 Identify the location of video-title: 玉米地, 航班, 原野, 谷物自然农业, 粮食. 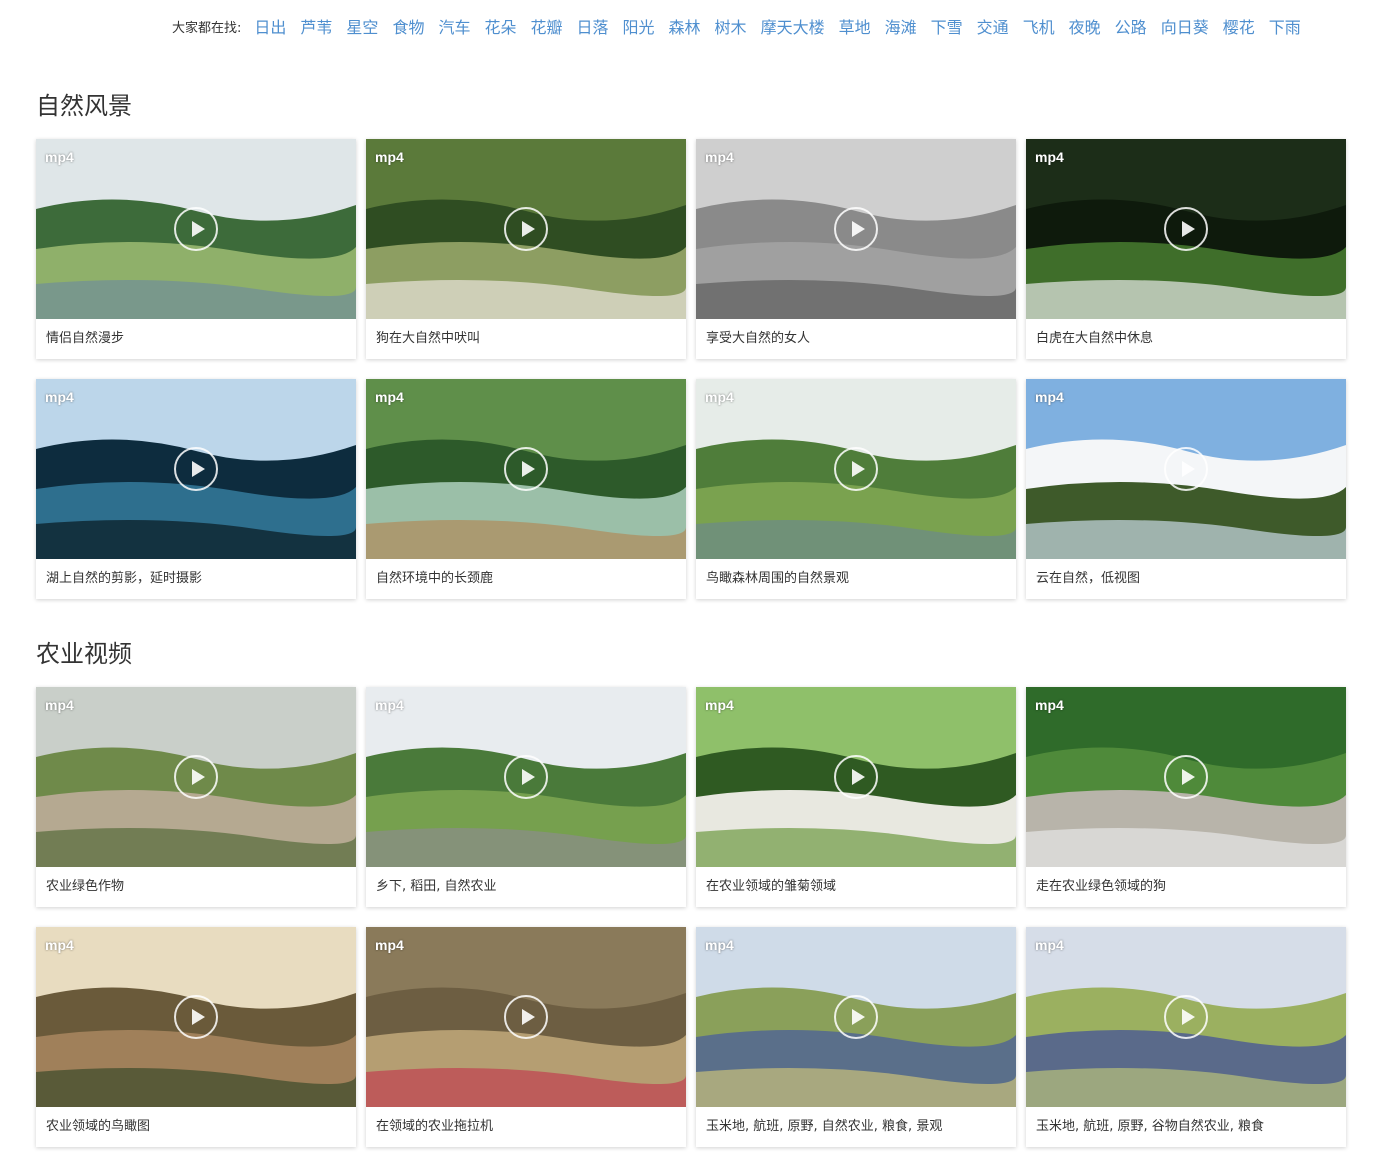
(1186, 1127).